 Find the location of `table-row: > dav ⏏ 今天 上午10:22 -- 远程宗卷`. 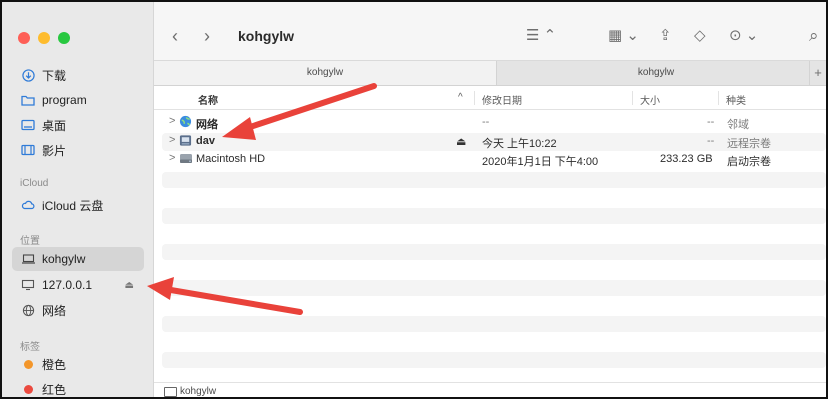

table-row: > dav ⏏ 今天 上午10:22 -- 远程宗卷 is located at coordinates (494, 142).